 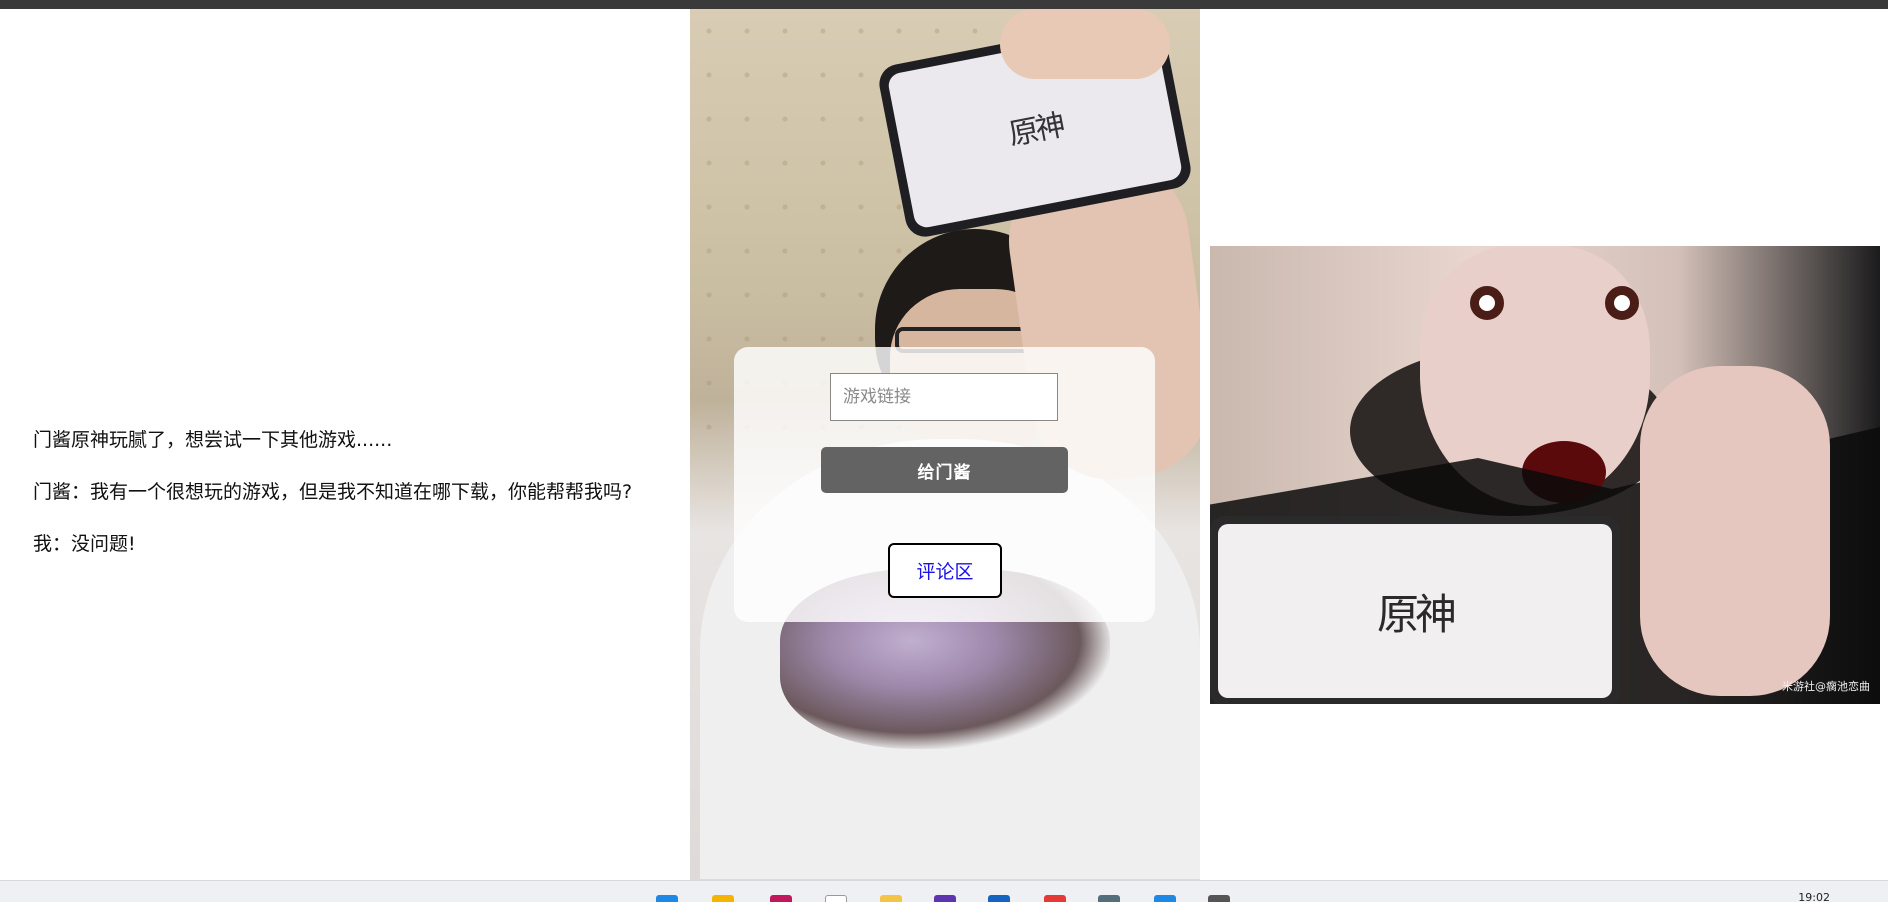 What do you see at coordinates (945, 570) in the screenshot?
I see `comment-section-button: 评论区` at bounding box center [945, 570].